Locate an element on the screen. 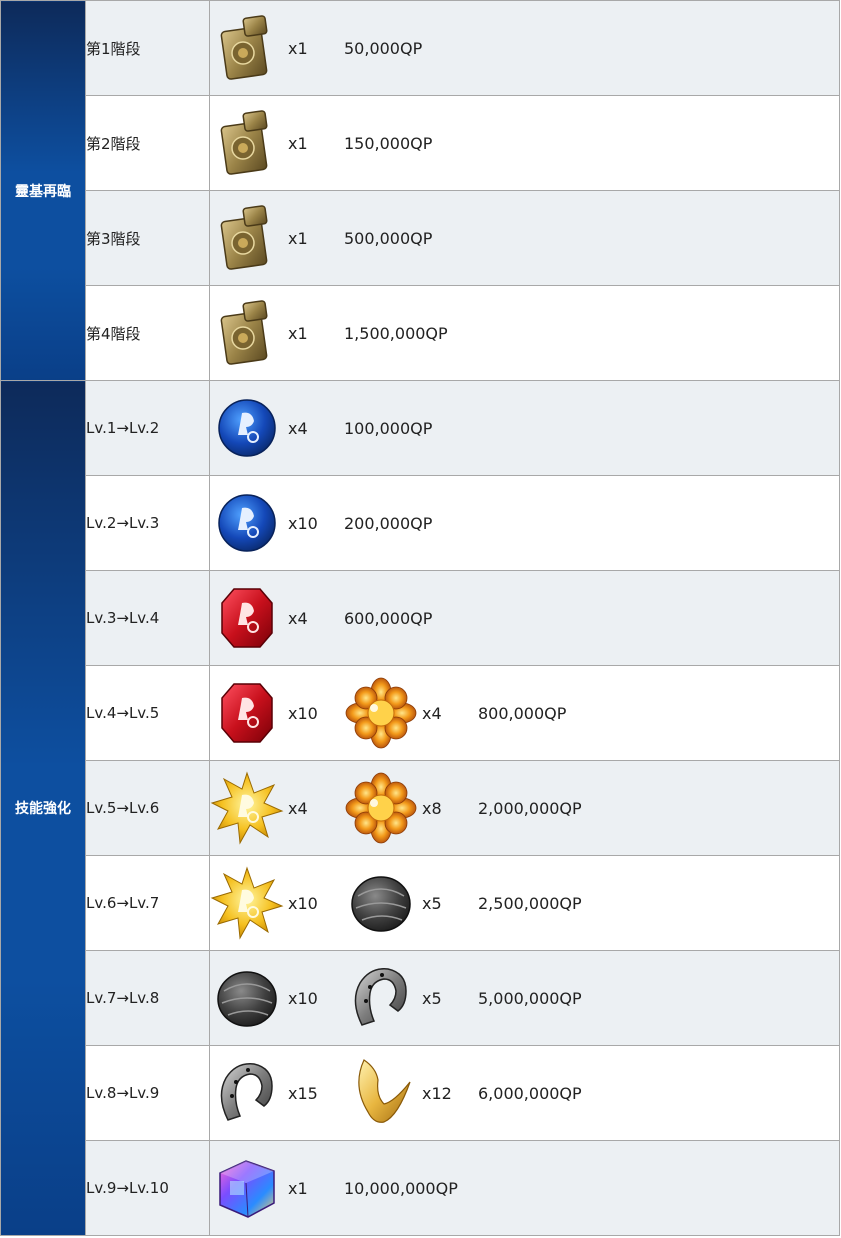 The height and width of the screenshot is (1238, 841). cost-cell: x1 500,000QP is located at coordinates (524, 238).